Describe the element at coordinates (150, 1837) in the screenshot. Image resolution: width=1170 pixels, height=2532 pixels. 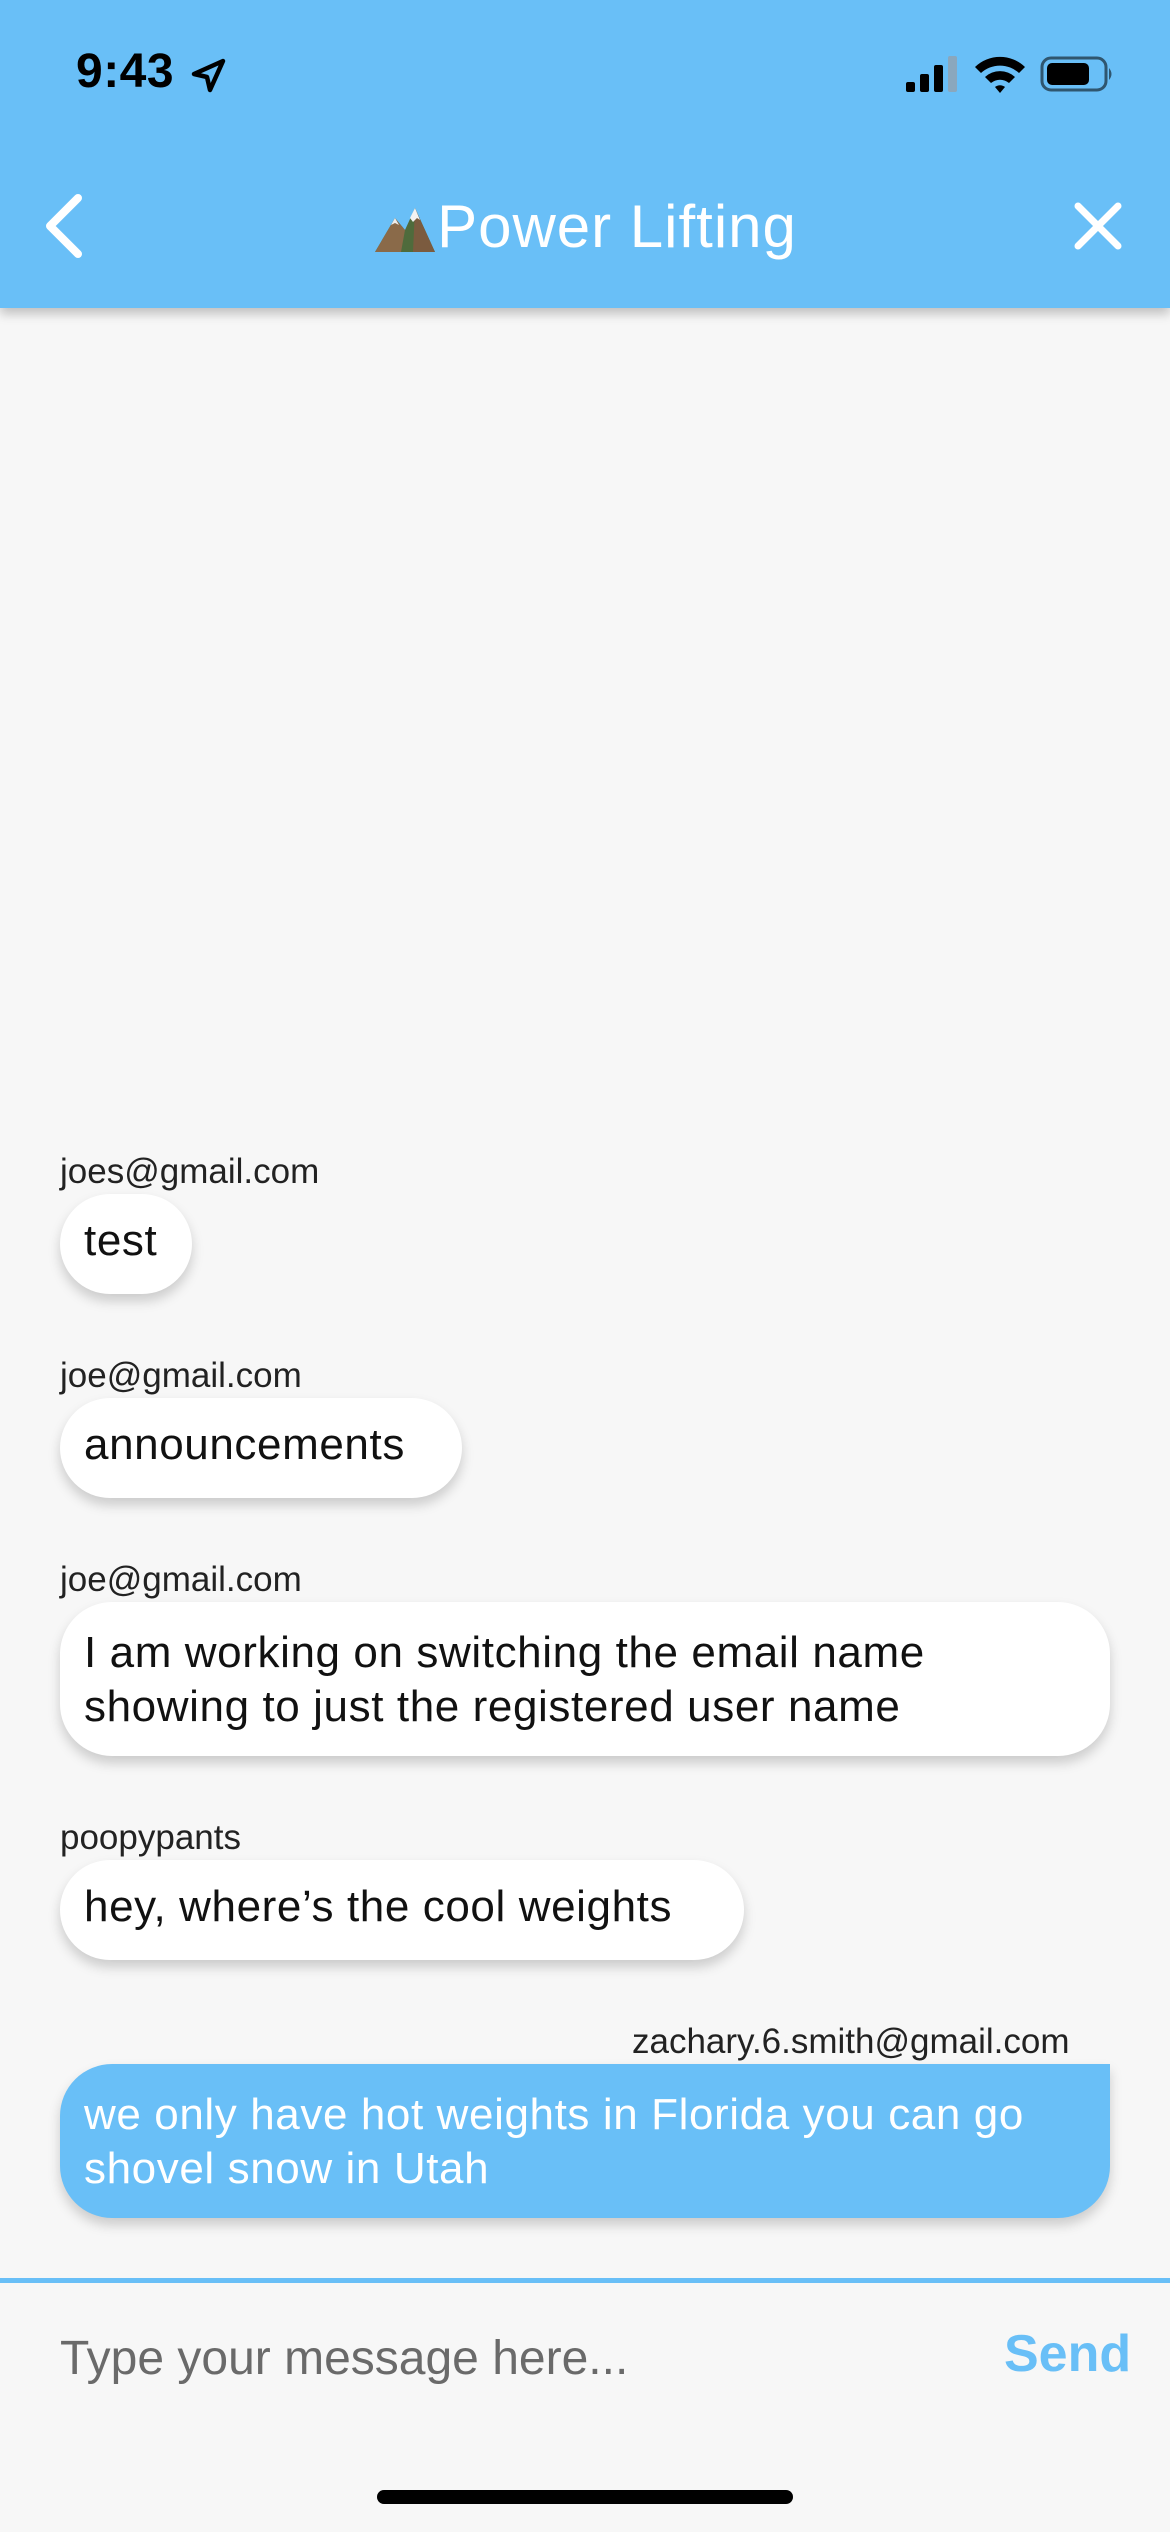
I see `message-sender: poopypants` at that location.